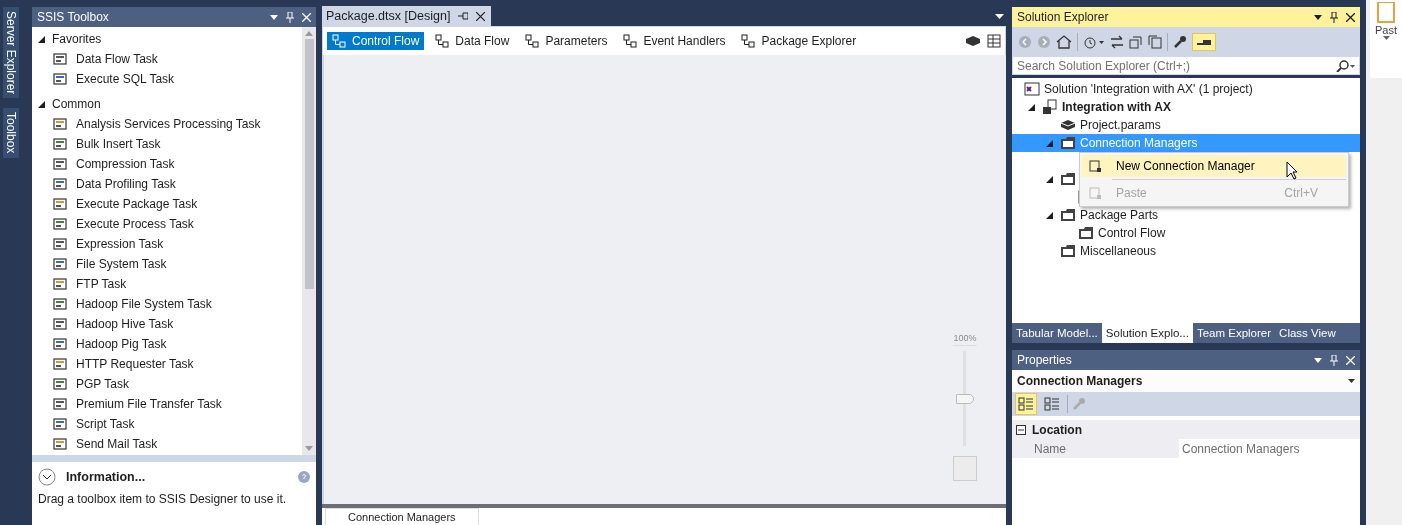  What do you see at coordinates (965, 339) in the screenshot?
I see `zoom-label: 100%` at bounding box center [965, 339].